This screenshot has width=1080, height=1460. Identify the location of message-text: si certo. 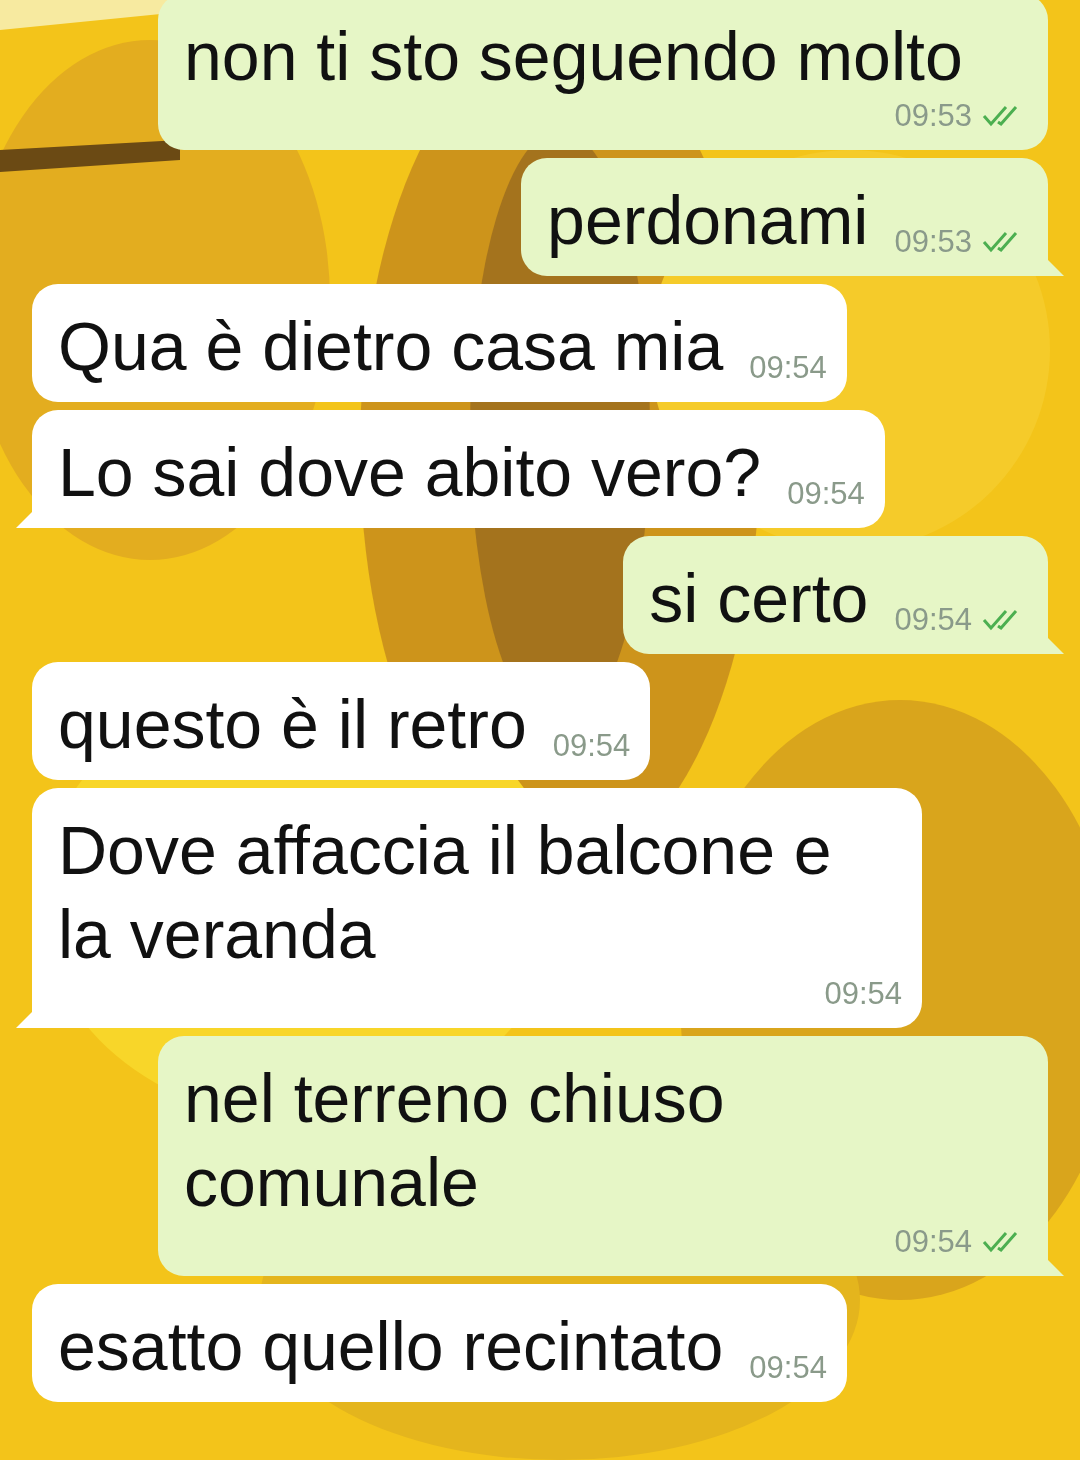
(759, 598).